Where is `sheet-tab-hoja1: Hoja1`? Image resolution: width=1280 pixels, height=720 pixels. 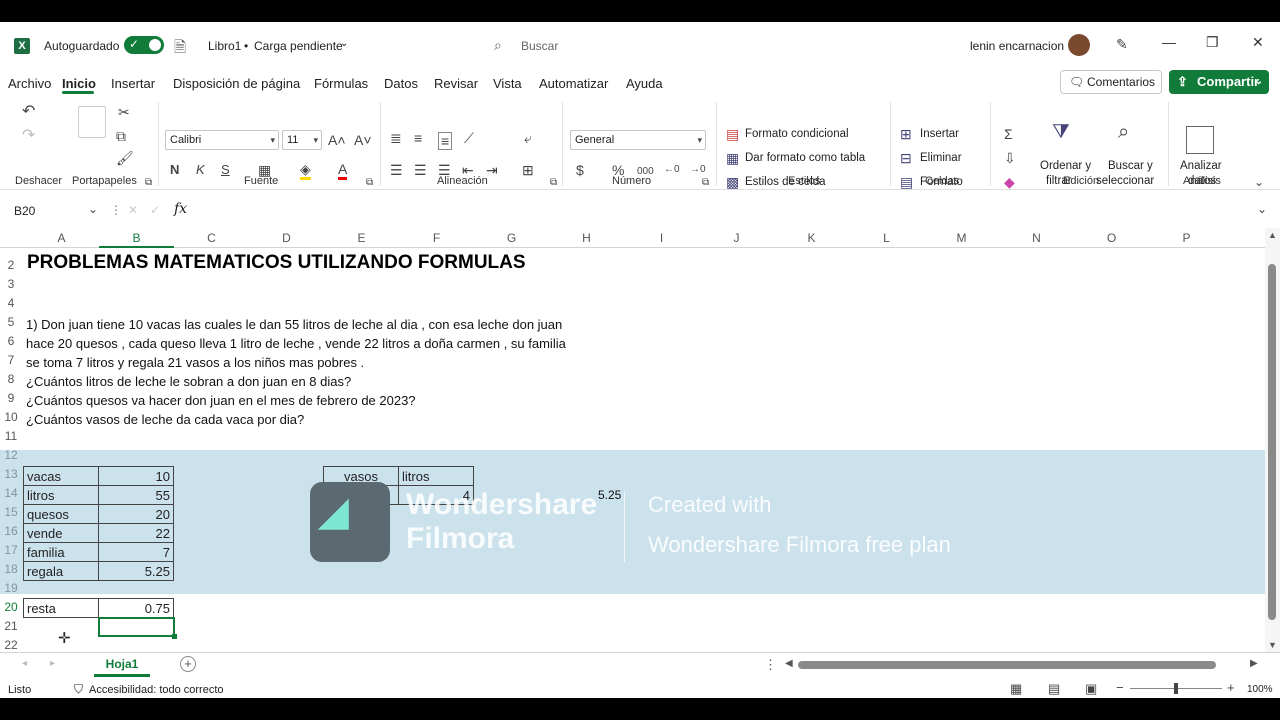
sheet-tab-hoja1: Hoja1 is located at coordinates (122, 665).